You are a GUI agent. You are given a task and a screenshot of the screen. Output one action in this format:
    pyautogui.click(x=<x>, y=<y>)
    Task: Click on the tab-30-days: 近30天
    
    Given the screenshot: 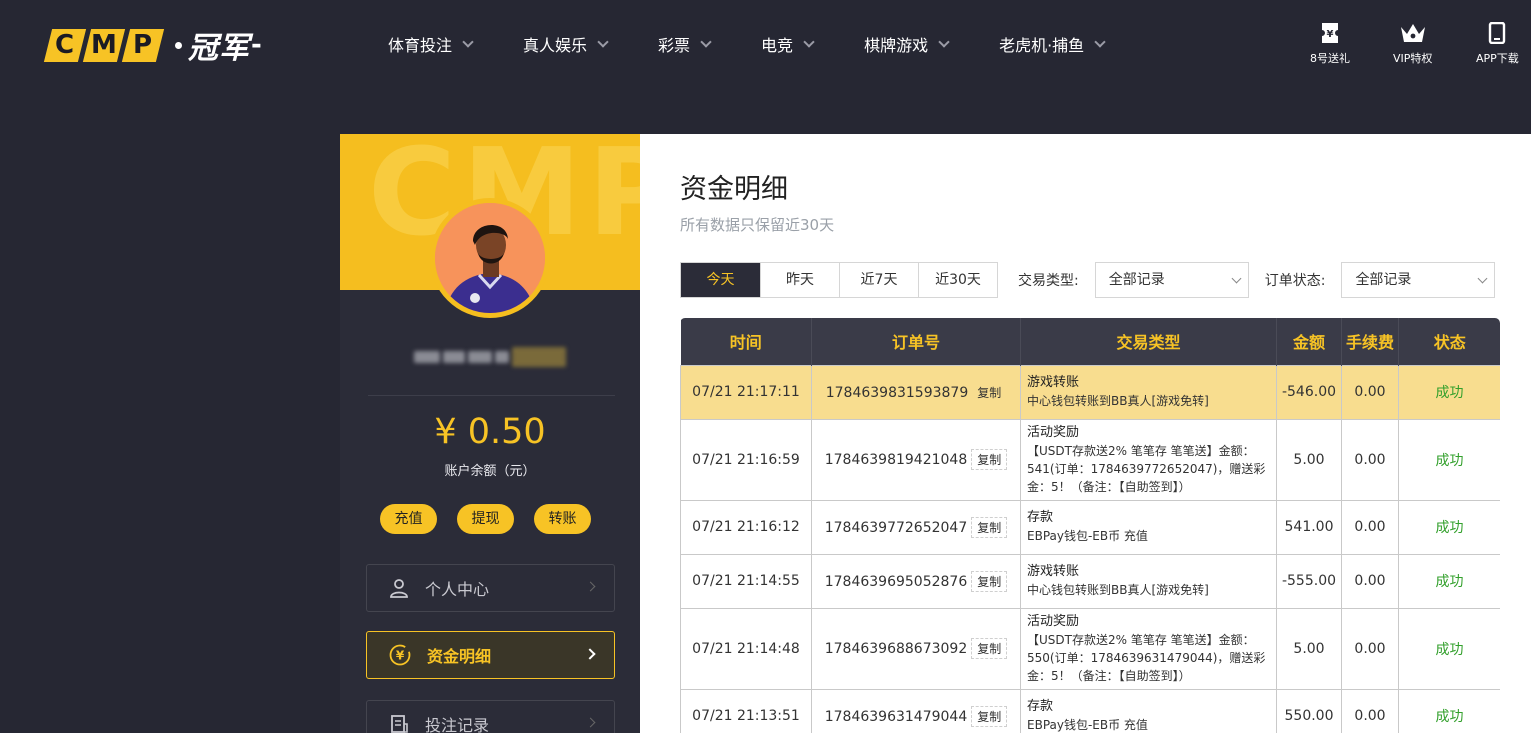 What is the action you would take?
    pyautogui.click(x=957, y=280)
    